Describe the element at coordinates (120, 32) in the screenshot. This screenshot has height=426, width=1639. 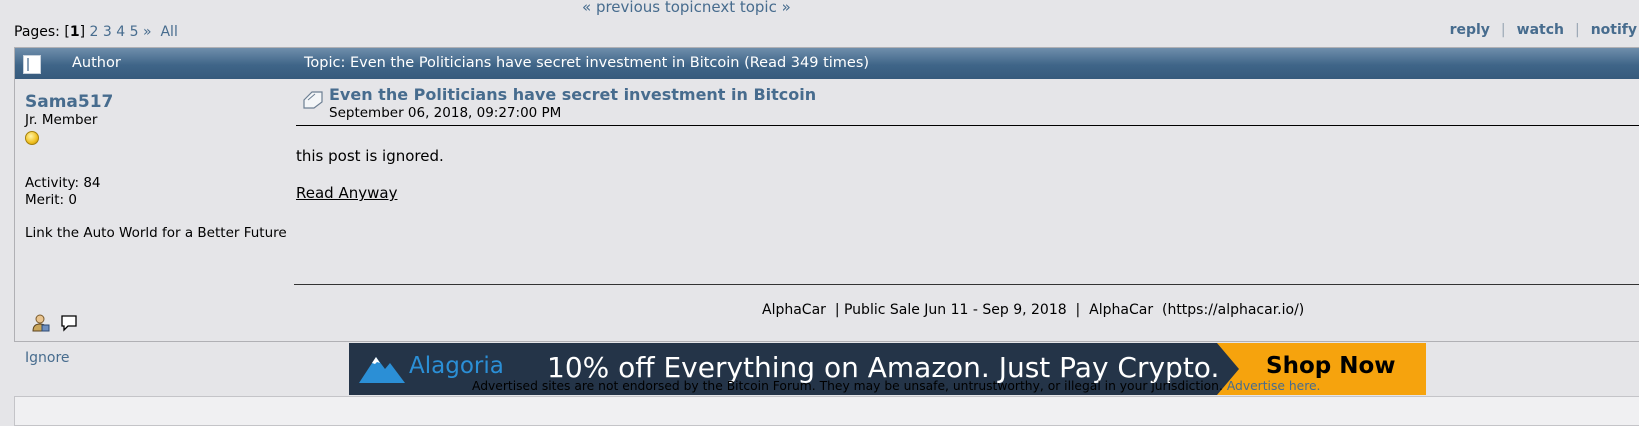
I see `page-link-4: 4` at that location.